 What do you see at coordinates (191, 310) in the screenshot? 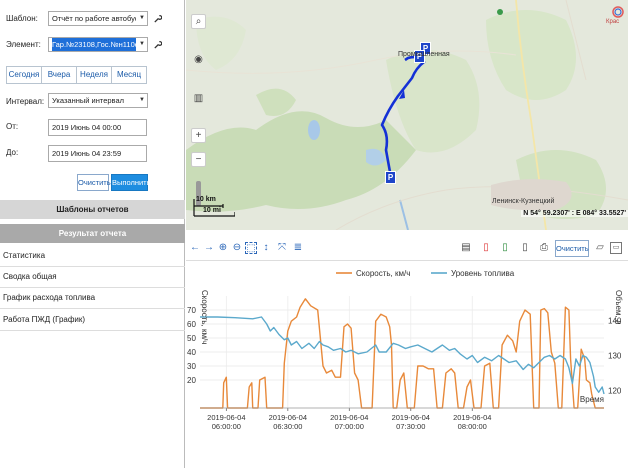
I see `y-left-tick-label: 70` at bounding box center [191, 310].